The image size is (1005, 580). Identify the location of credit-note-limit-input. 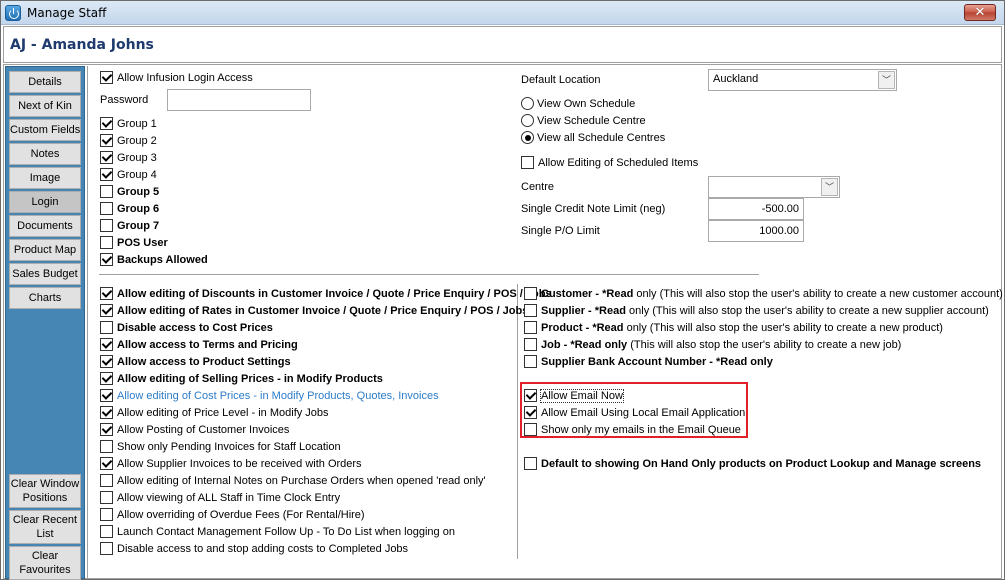
(756, 209).